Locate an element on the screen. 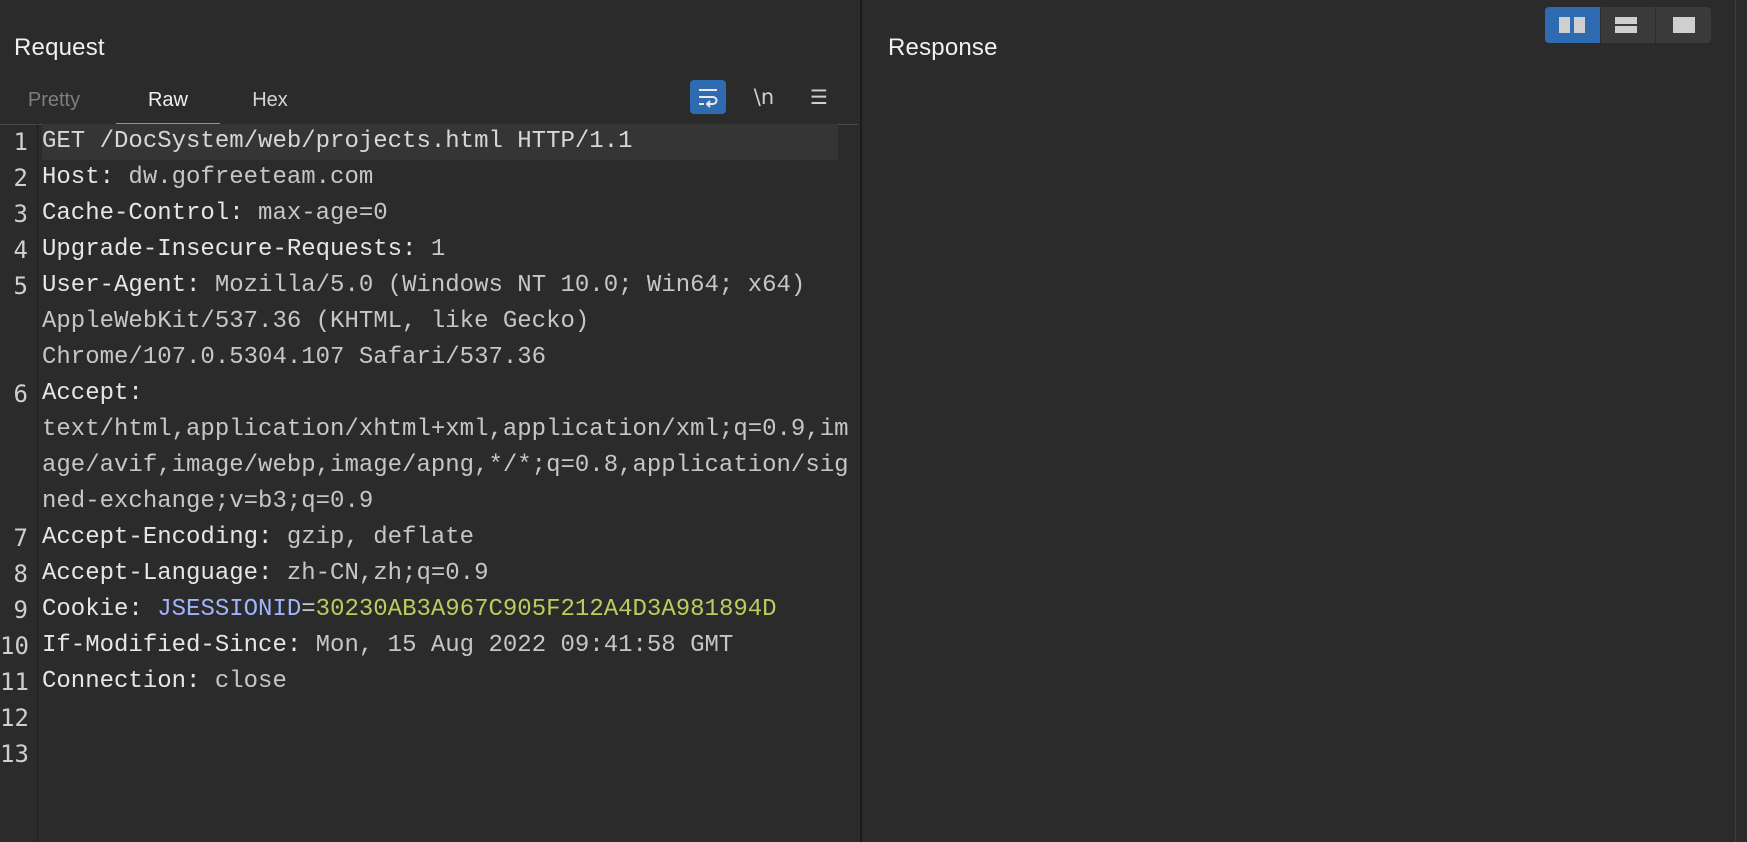 The width and height of the screenshot is (1747, 842). tab-pretty: Pretty is located at coordinates (54, 105).